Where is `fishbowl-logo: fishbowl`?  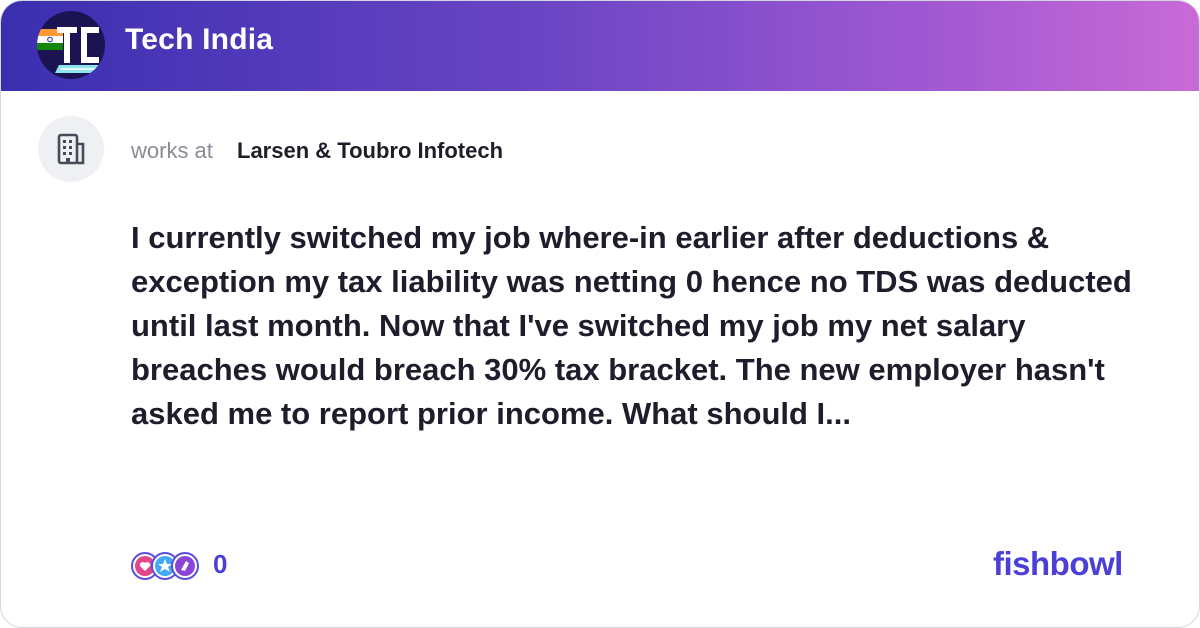 fishbowl-logo: fishbowl is located at coordinates (1058, 564).